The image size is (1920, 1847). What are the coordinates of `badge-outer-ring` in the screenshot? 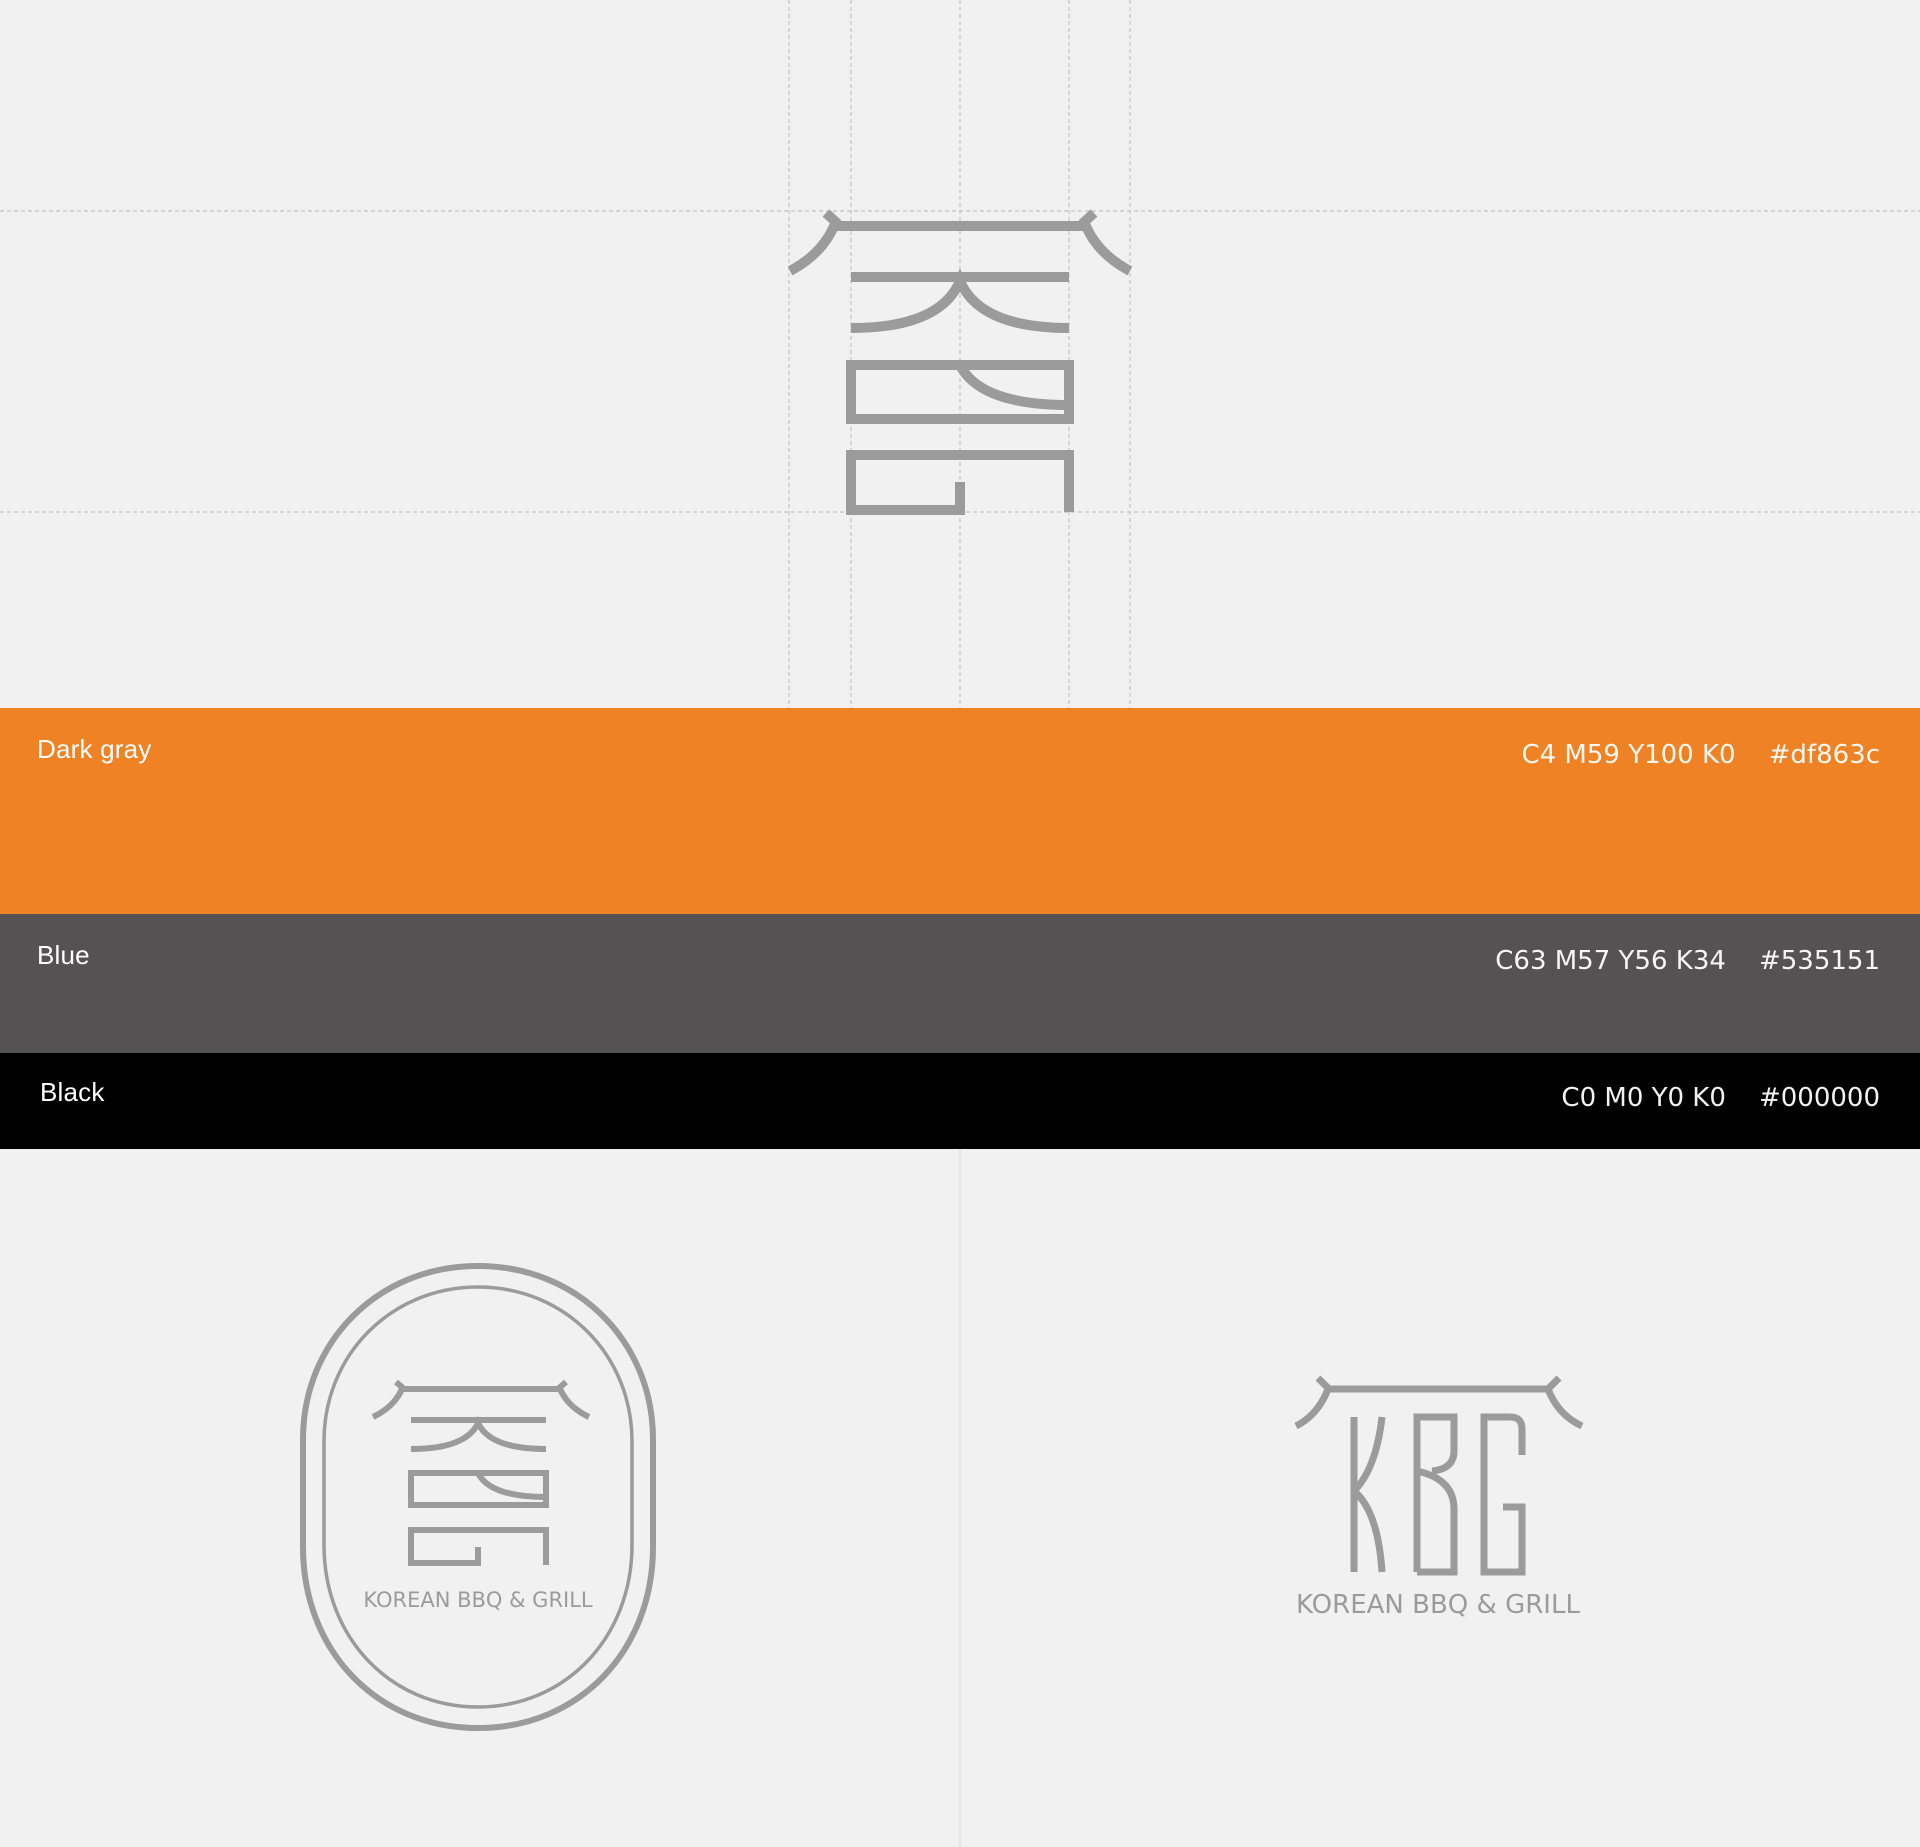 It's located at (478, 1497).